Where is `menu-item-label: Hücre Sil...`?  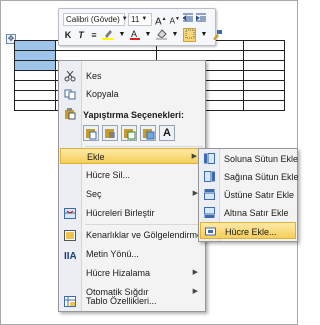
menu-item-label: Hücre Sil... is located at coordinates (108, 175).